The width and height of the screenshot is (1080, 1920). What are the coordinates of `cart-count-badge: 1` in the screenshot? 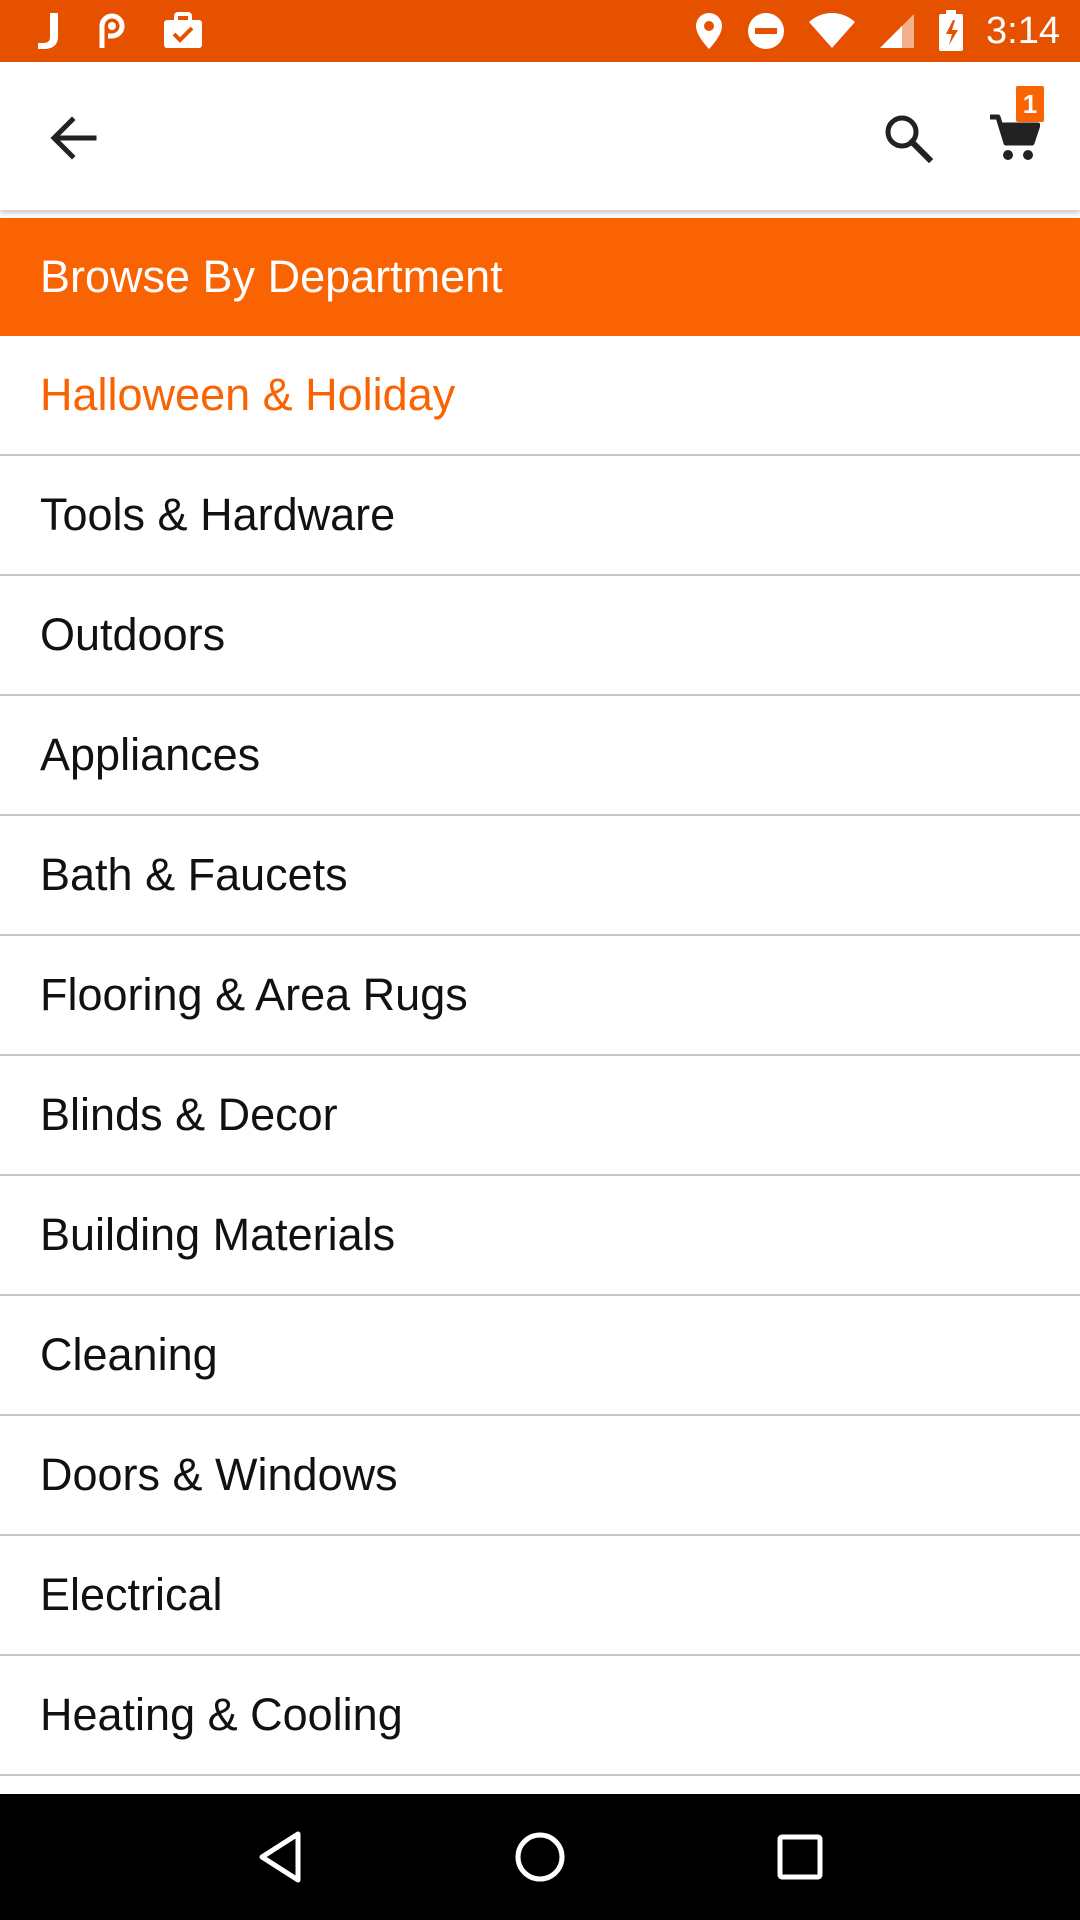 It's located at (1030, 104).